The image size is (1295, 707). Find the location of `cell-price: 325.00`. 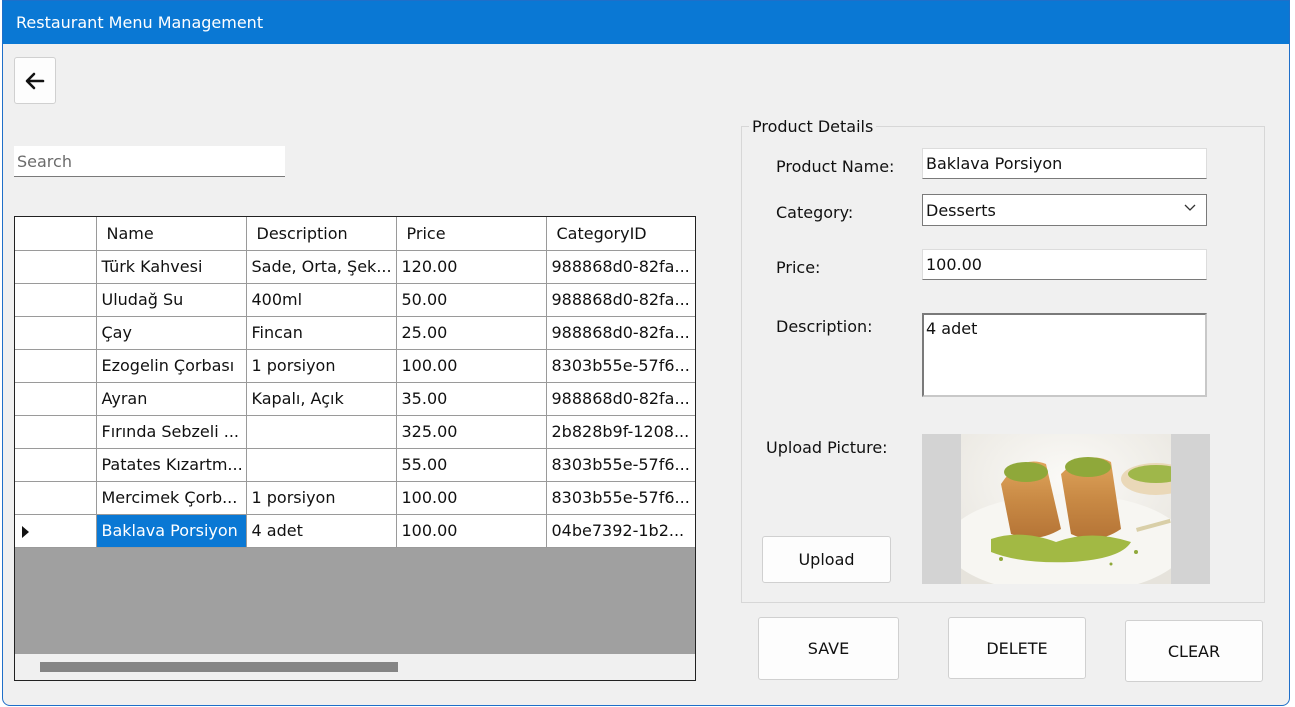

cell-price: 325.00 is located at coordinates (471, 432).